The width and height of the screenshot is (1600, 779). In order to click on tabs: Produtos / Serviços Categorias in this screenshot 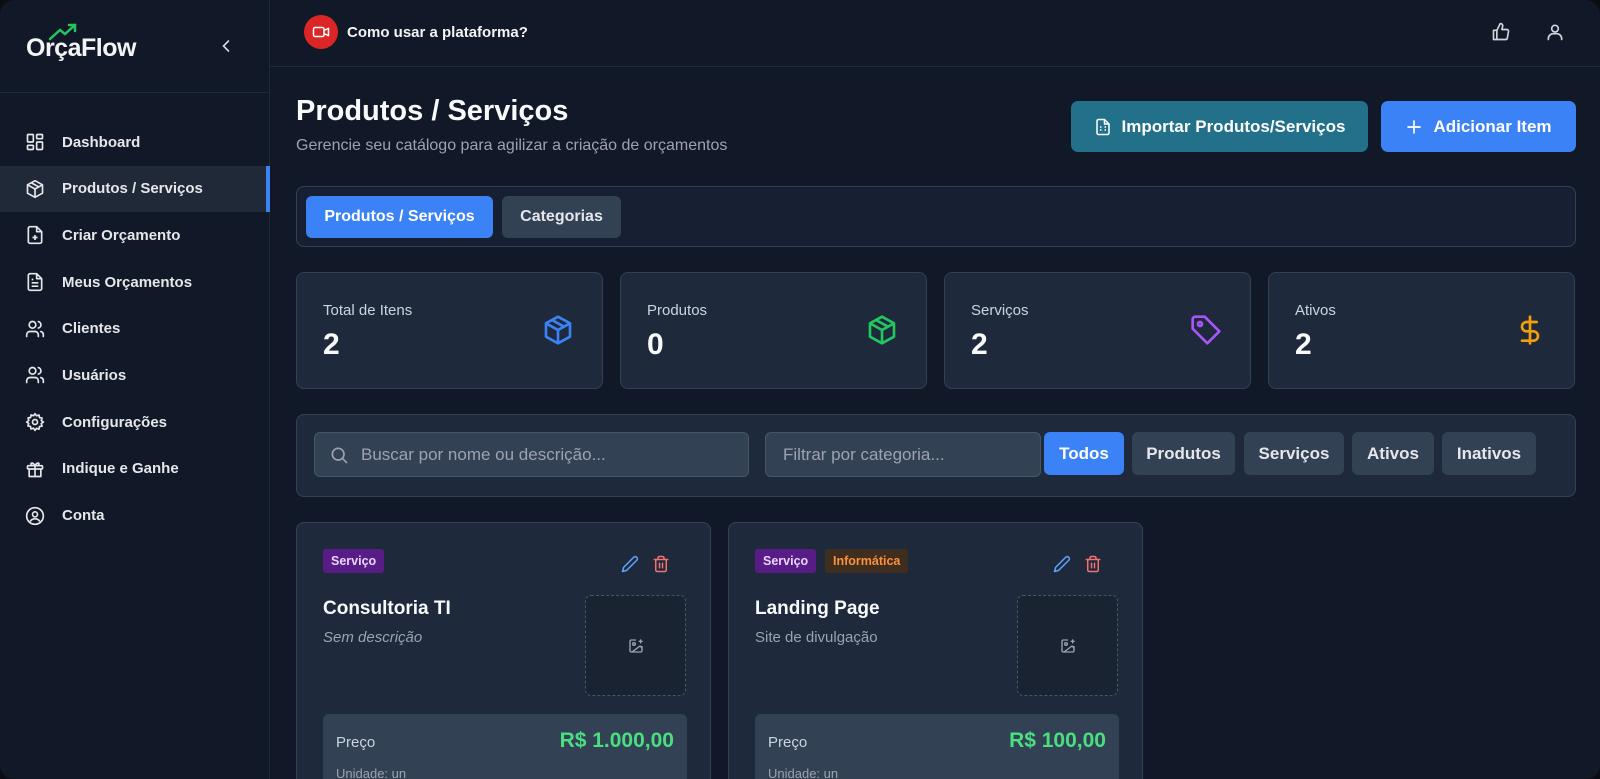, I will do `click(936, 216)`.